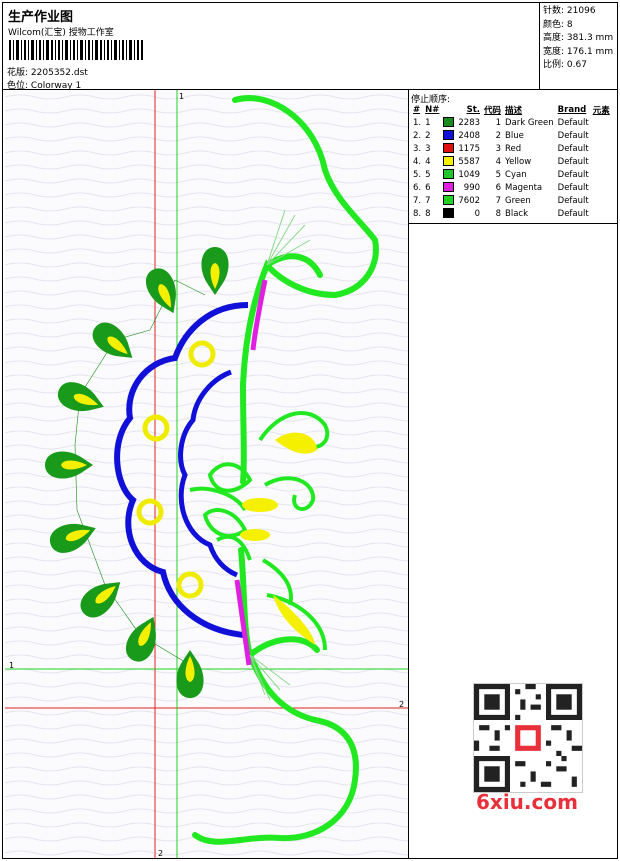 The width and height of the screenshot is (620, 861). I want to click on col-stitches: St., so click(473, 110).